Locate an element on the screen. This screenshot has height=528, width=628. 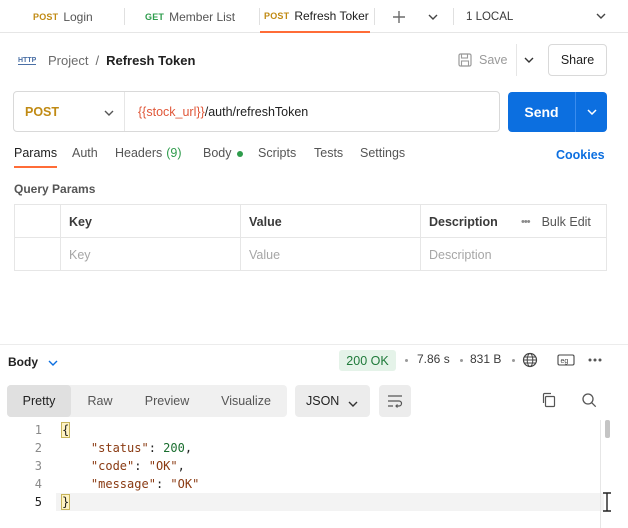
tab-headers: Headers (9) is located at coordinates (148, 157).